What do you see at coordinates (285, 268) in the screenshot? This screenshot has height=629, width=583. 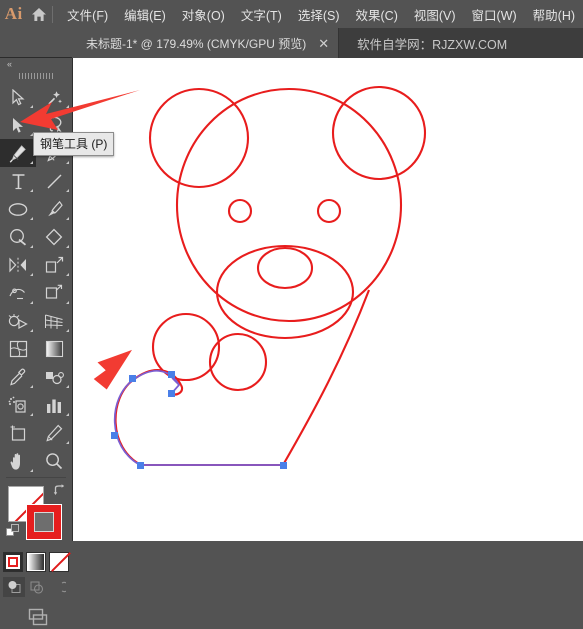 I see `nose-ellipse` at bounding box center [285, 268].